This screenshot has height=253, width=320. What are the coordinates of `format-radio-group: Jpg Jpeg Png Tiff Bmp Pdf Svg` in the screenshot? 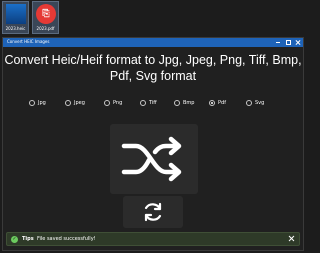 It's located at (156, 105).